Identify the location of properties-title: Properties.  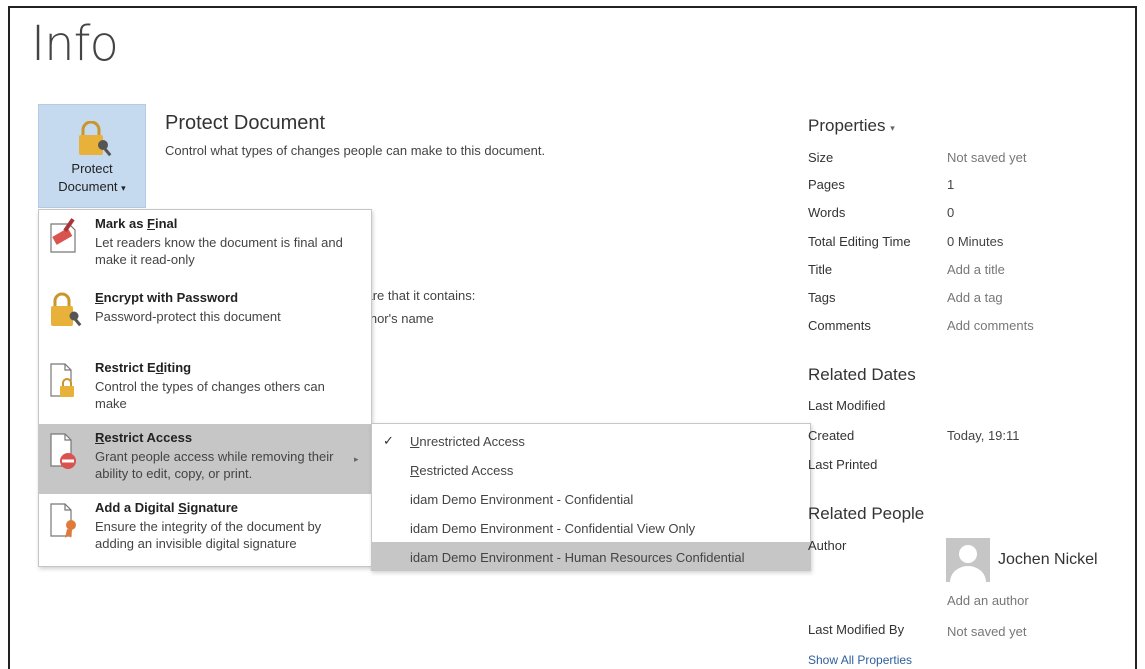
(847, 125).